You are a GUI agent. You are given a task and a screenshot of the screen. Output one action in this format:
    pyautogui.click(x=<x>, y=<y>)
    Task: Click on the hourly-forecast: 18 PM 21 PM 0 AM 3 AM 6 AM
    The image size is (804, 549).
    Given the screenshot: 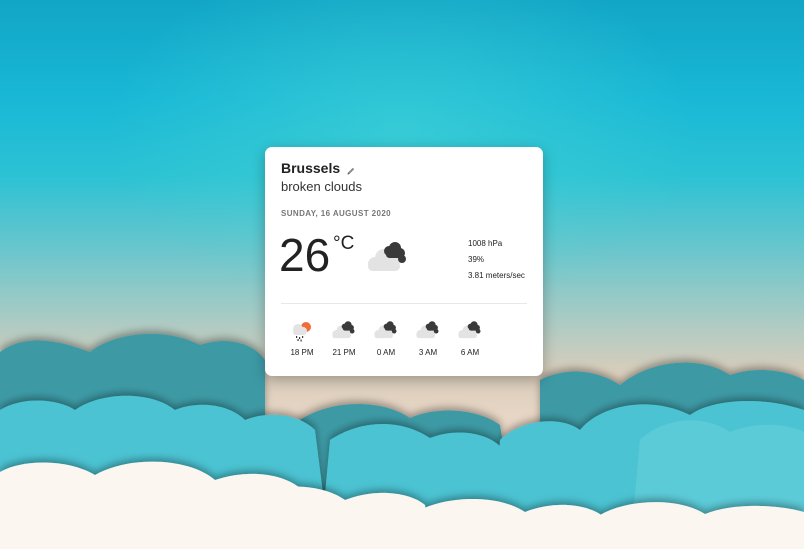 What is the action you would take?
    pyautogui.click(x=386, y=337)
    